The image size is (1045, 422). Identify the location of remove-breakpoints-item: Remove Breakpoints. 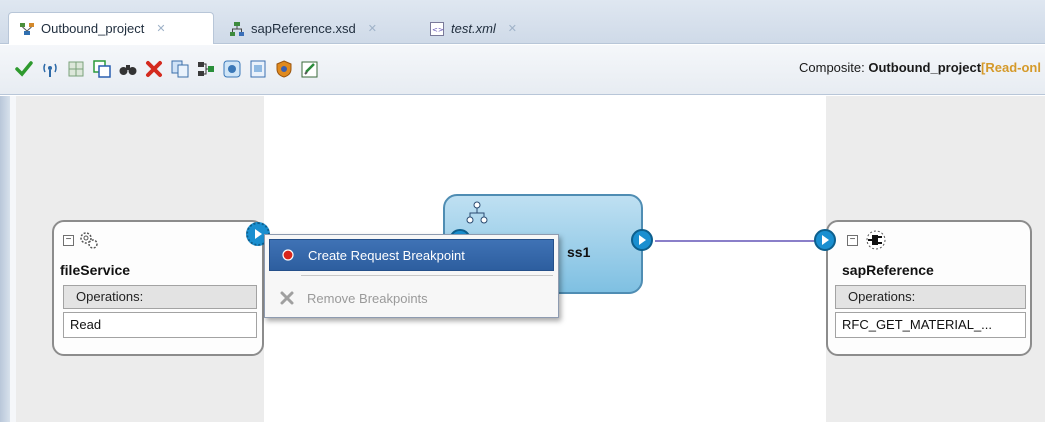
(411, 298).